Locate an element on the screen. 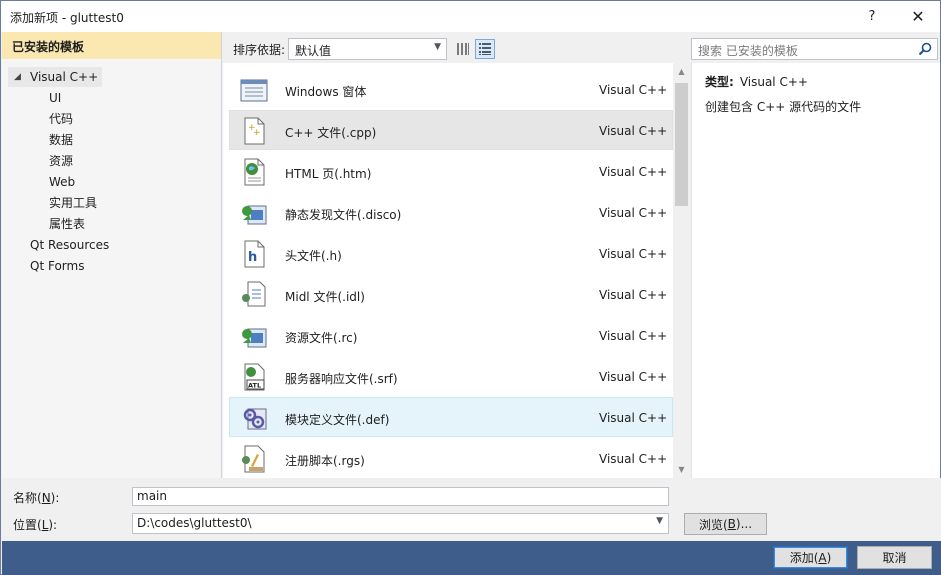  header-file-icon: h is located at coordinates (254, 254).